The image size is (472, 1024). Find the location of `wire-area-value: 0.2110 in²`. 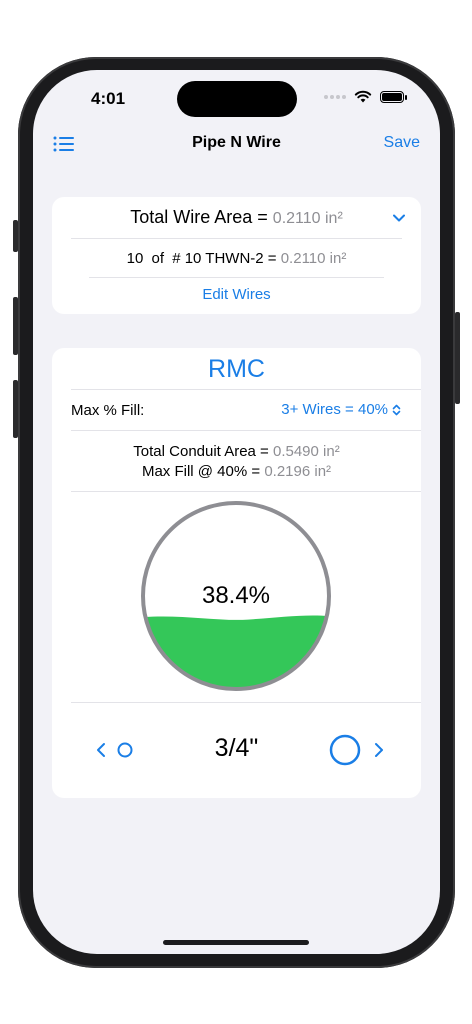

wire-area-value: 0.2110 in² is located at coordinates (313, 258).